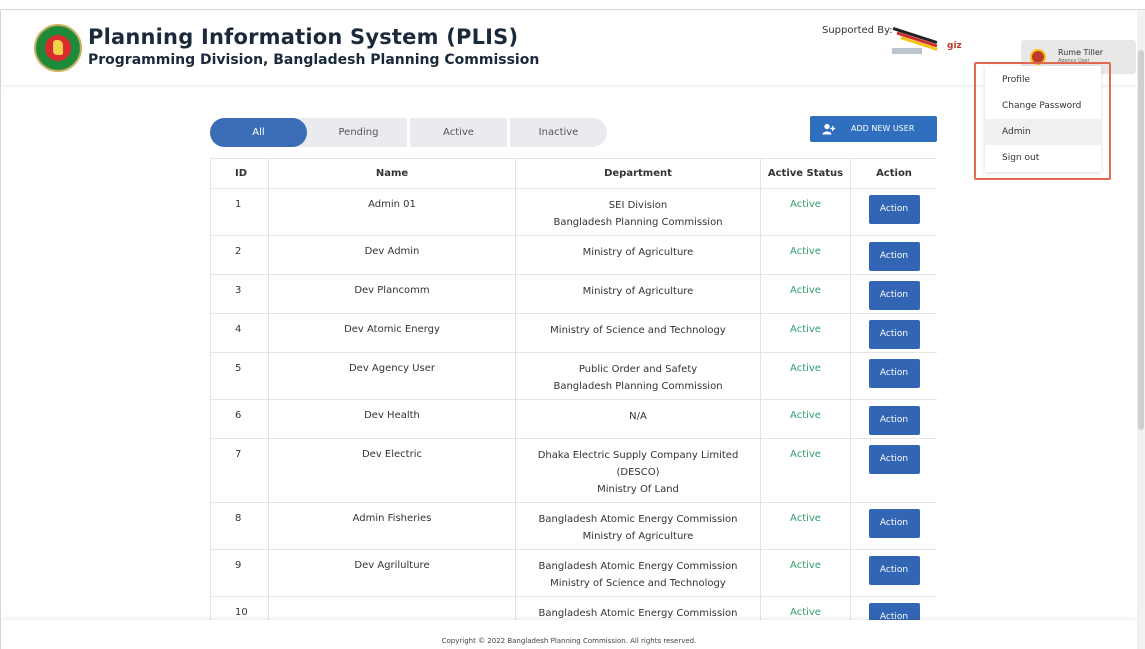 The image size is (1145, 649). I want to click on page-scrollbar, so click(1141, 329).